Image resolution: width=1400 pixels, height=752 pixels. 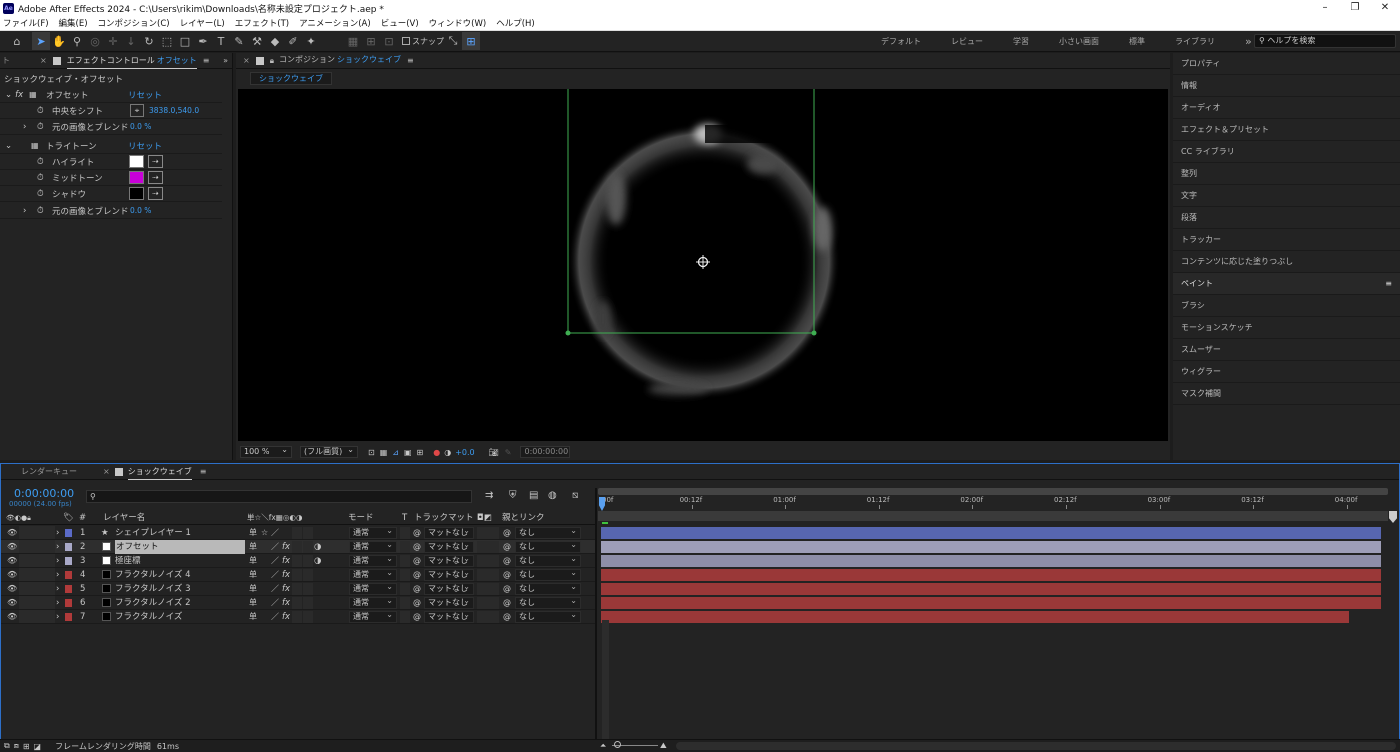 I want to click on shadow-color-swatch, so click(x=136, y=193).